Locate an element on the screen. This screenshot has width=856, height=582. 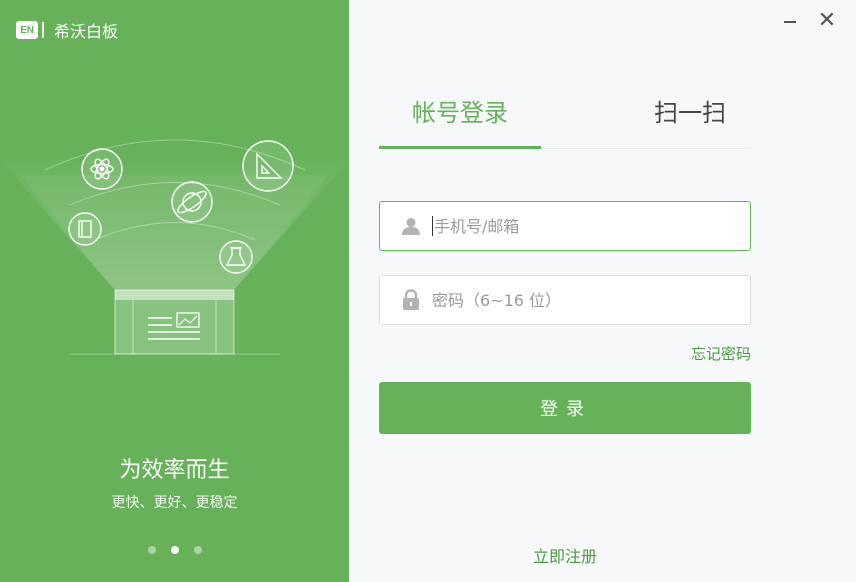
carousel-indicator is located at coordinates (174, 550).